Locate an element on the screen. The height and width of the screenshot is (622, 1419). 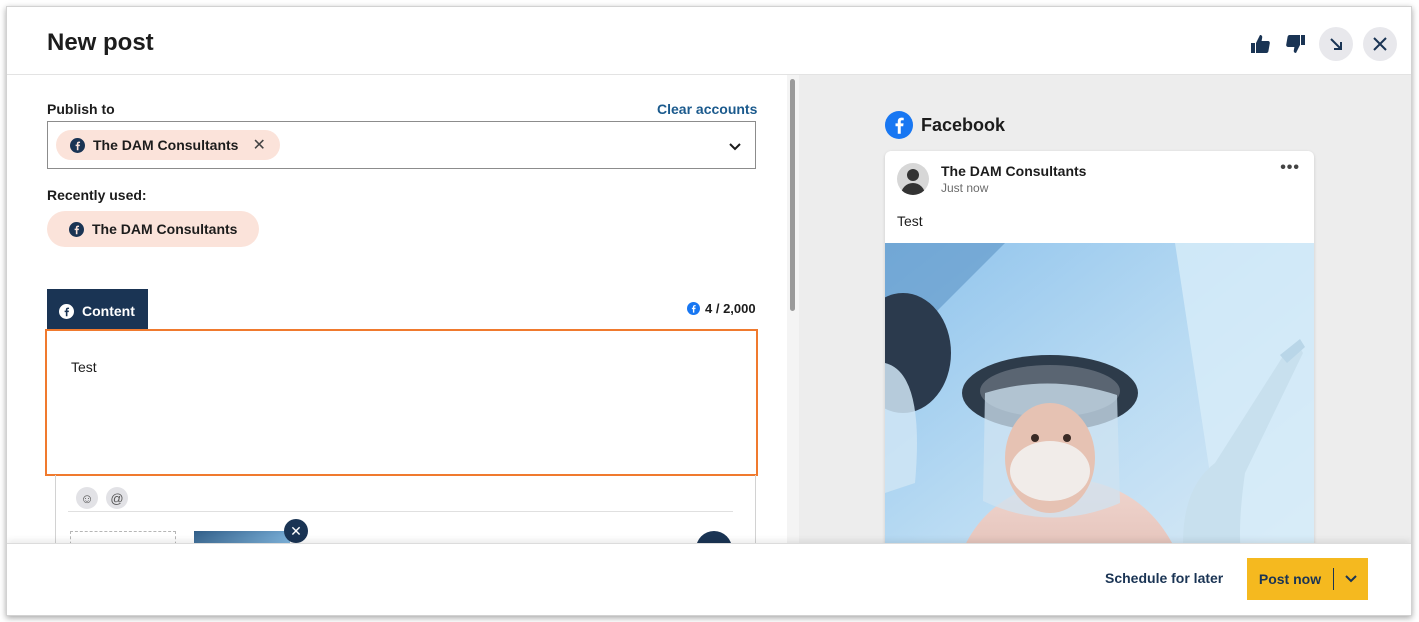
preview-timestamp: Just now is located at coordinates (965, 188).